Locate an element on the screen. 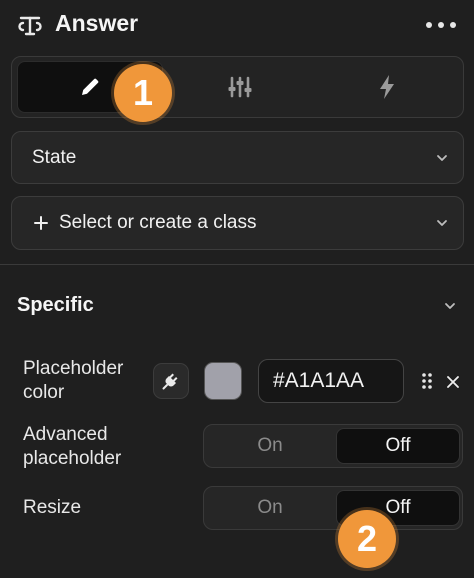 The width and height of the screenshot is (474, 578). close-icon is located at coordinates (453, 382).